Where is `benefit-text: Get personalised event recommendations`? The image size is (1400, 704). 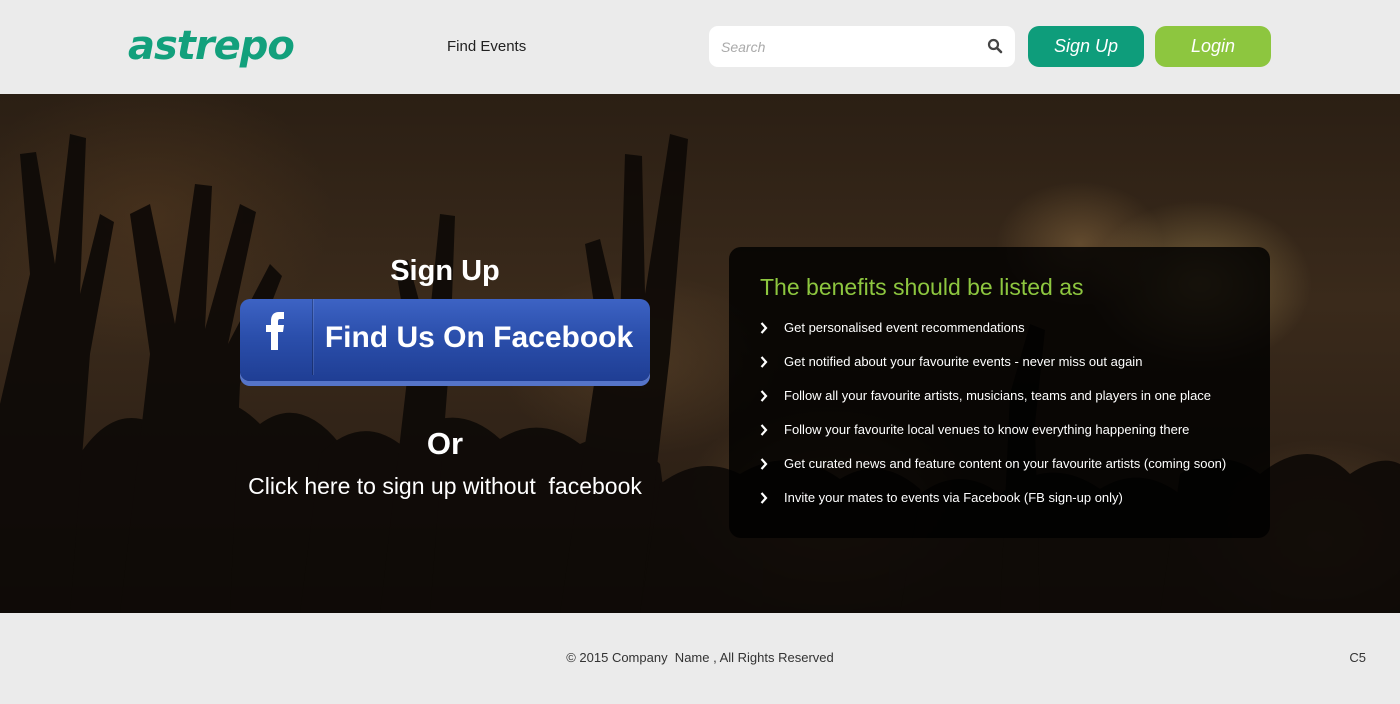
benefit-text: Get personalised event recommendations is located at coordinates (904, 327).